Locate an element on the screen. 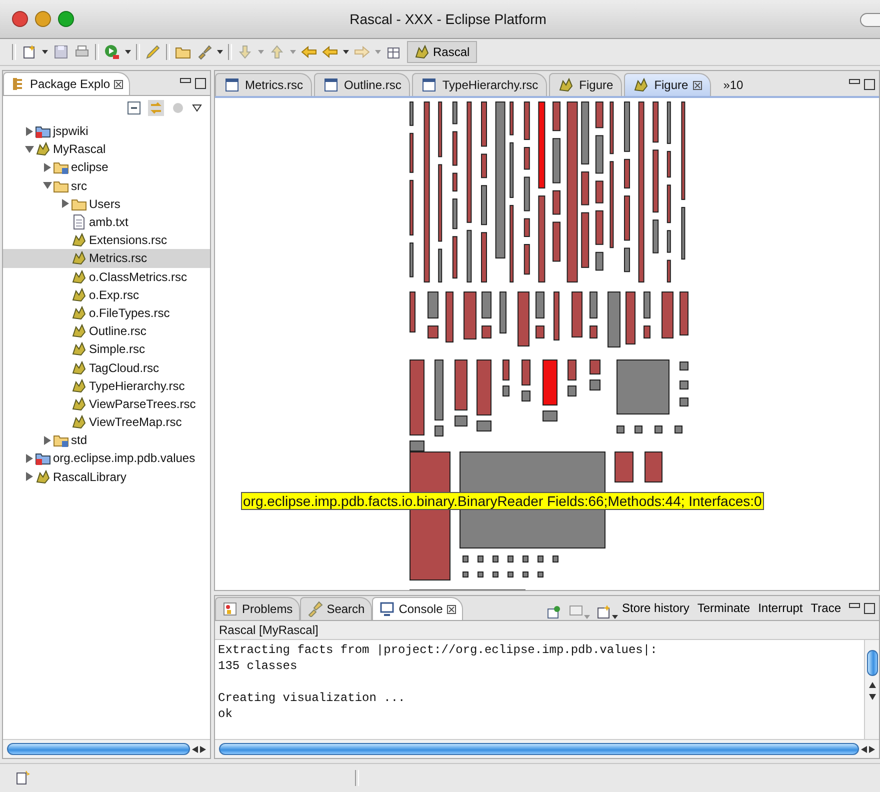 This screenshot has height=792, width=880. tree-item: RascalLibrary is located at coordinates (106, 477).